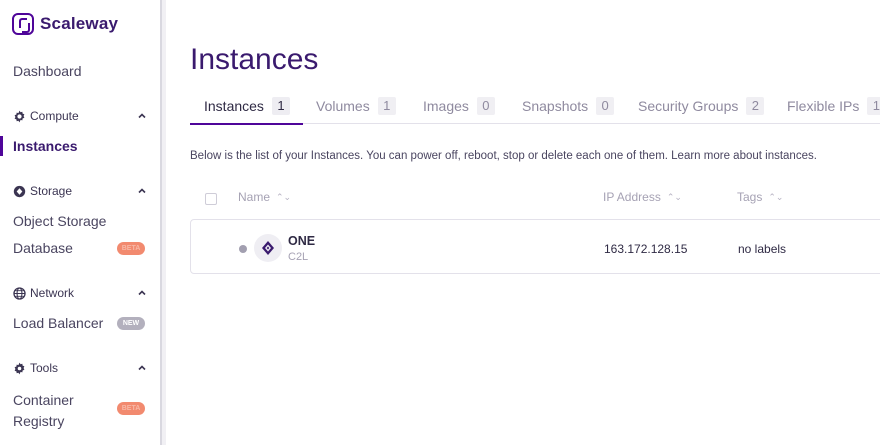  What do you see at coordinates (54, 116) in the screenshot?
I see `sidebar-section-label: Compute` at bounding box center [54, 116].